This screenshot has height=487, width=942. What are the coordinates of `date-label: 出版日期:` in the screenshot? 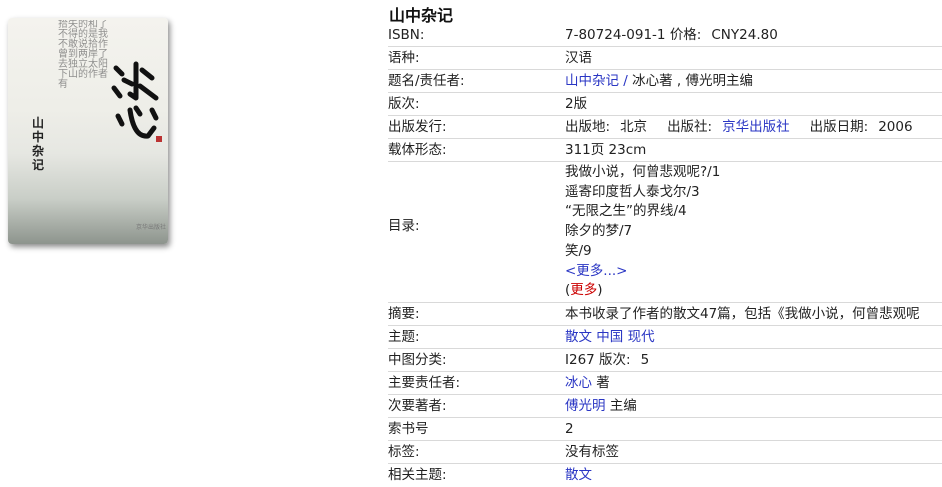 It's located at (839, 127).